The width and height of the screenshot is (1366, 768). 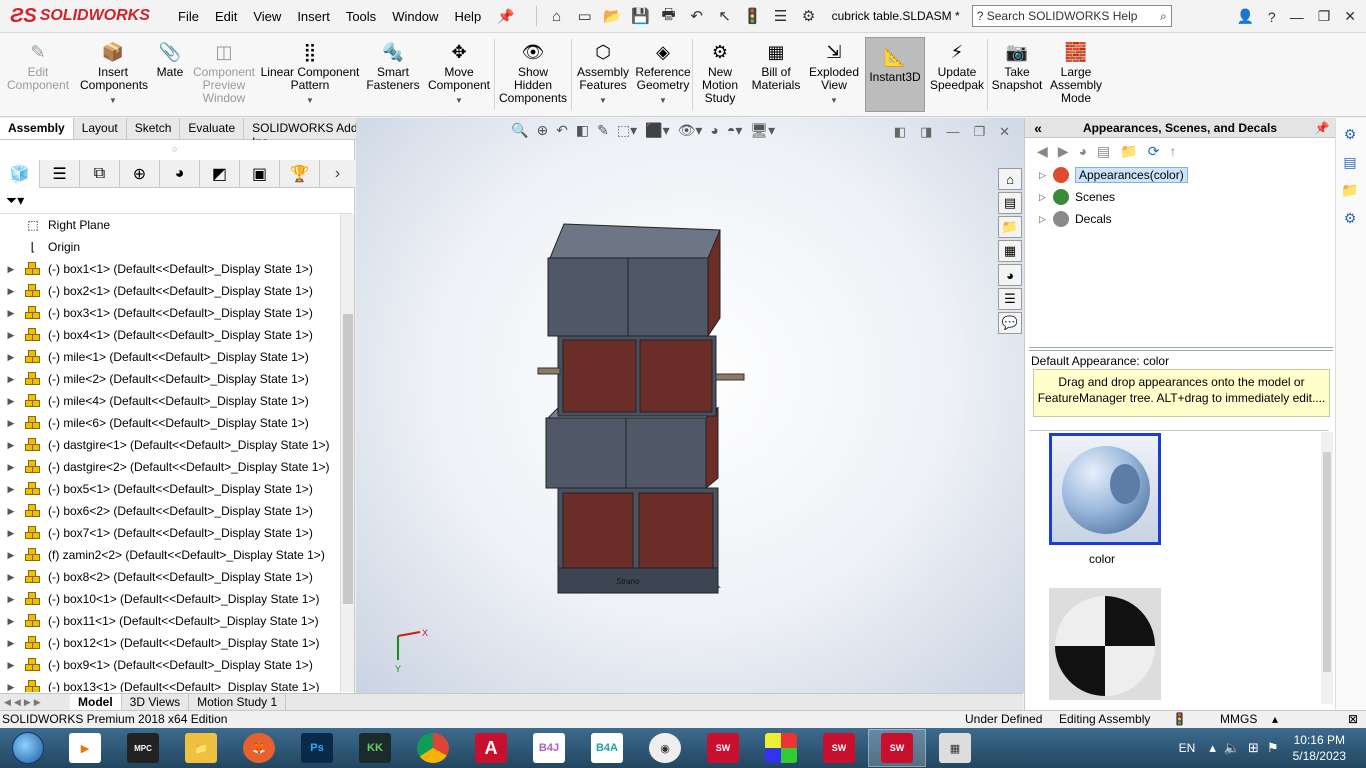 I want to click on chevron-right-icon: ›, so click(x=337, y=174).